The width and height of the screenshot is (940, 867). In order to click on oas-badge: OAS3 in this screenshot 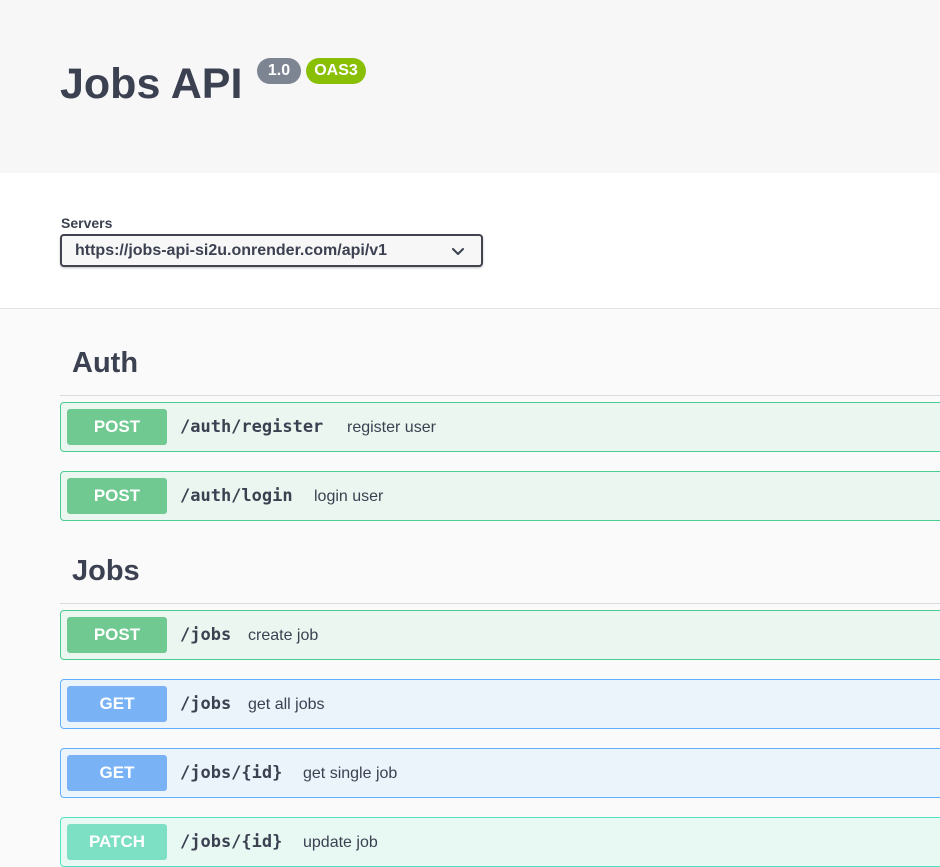, I will do `click(336, 71)`.